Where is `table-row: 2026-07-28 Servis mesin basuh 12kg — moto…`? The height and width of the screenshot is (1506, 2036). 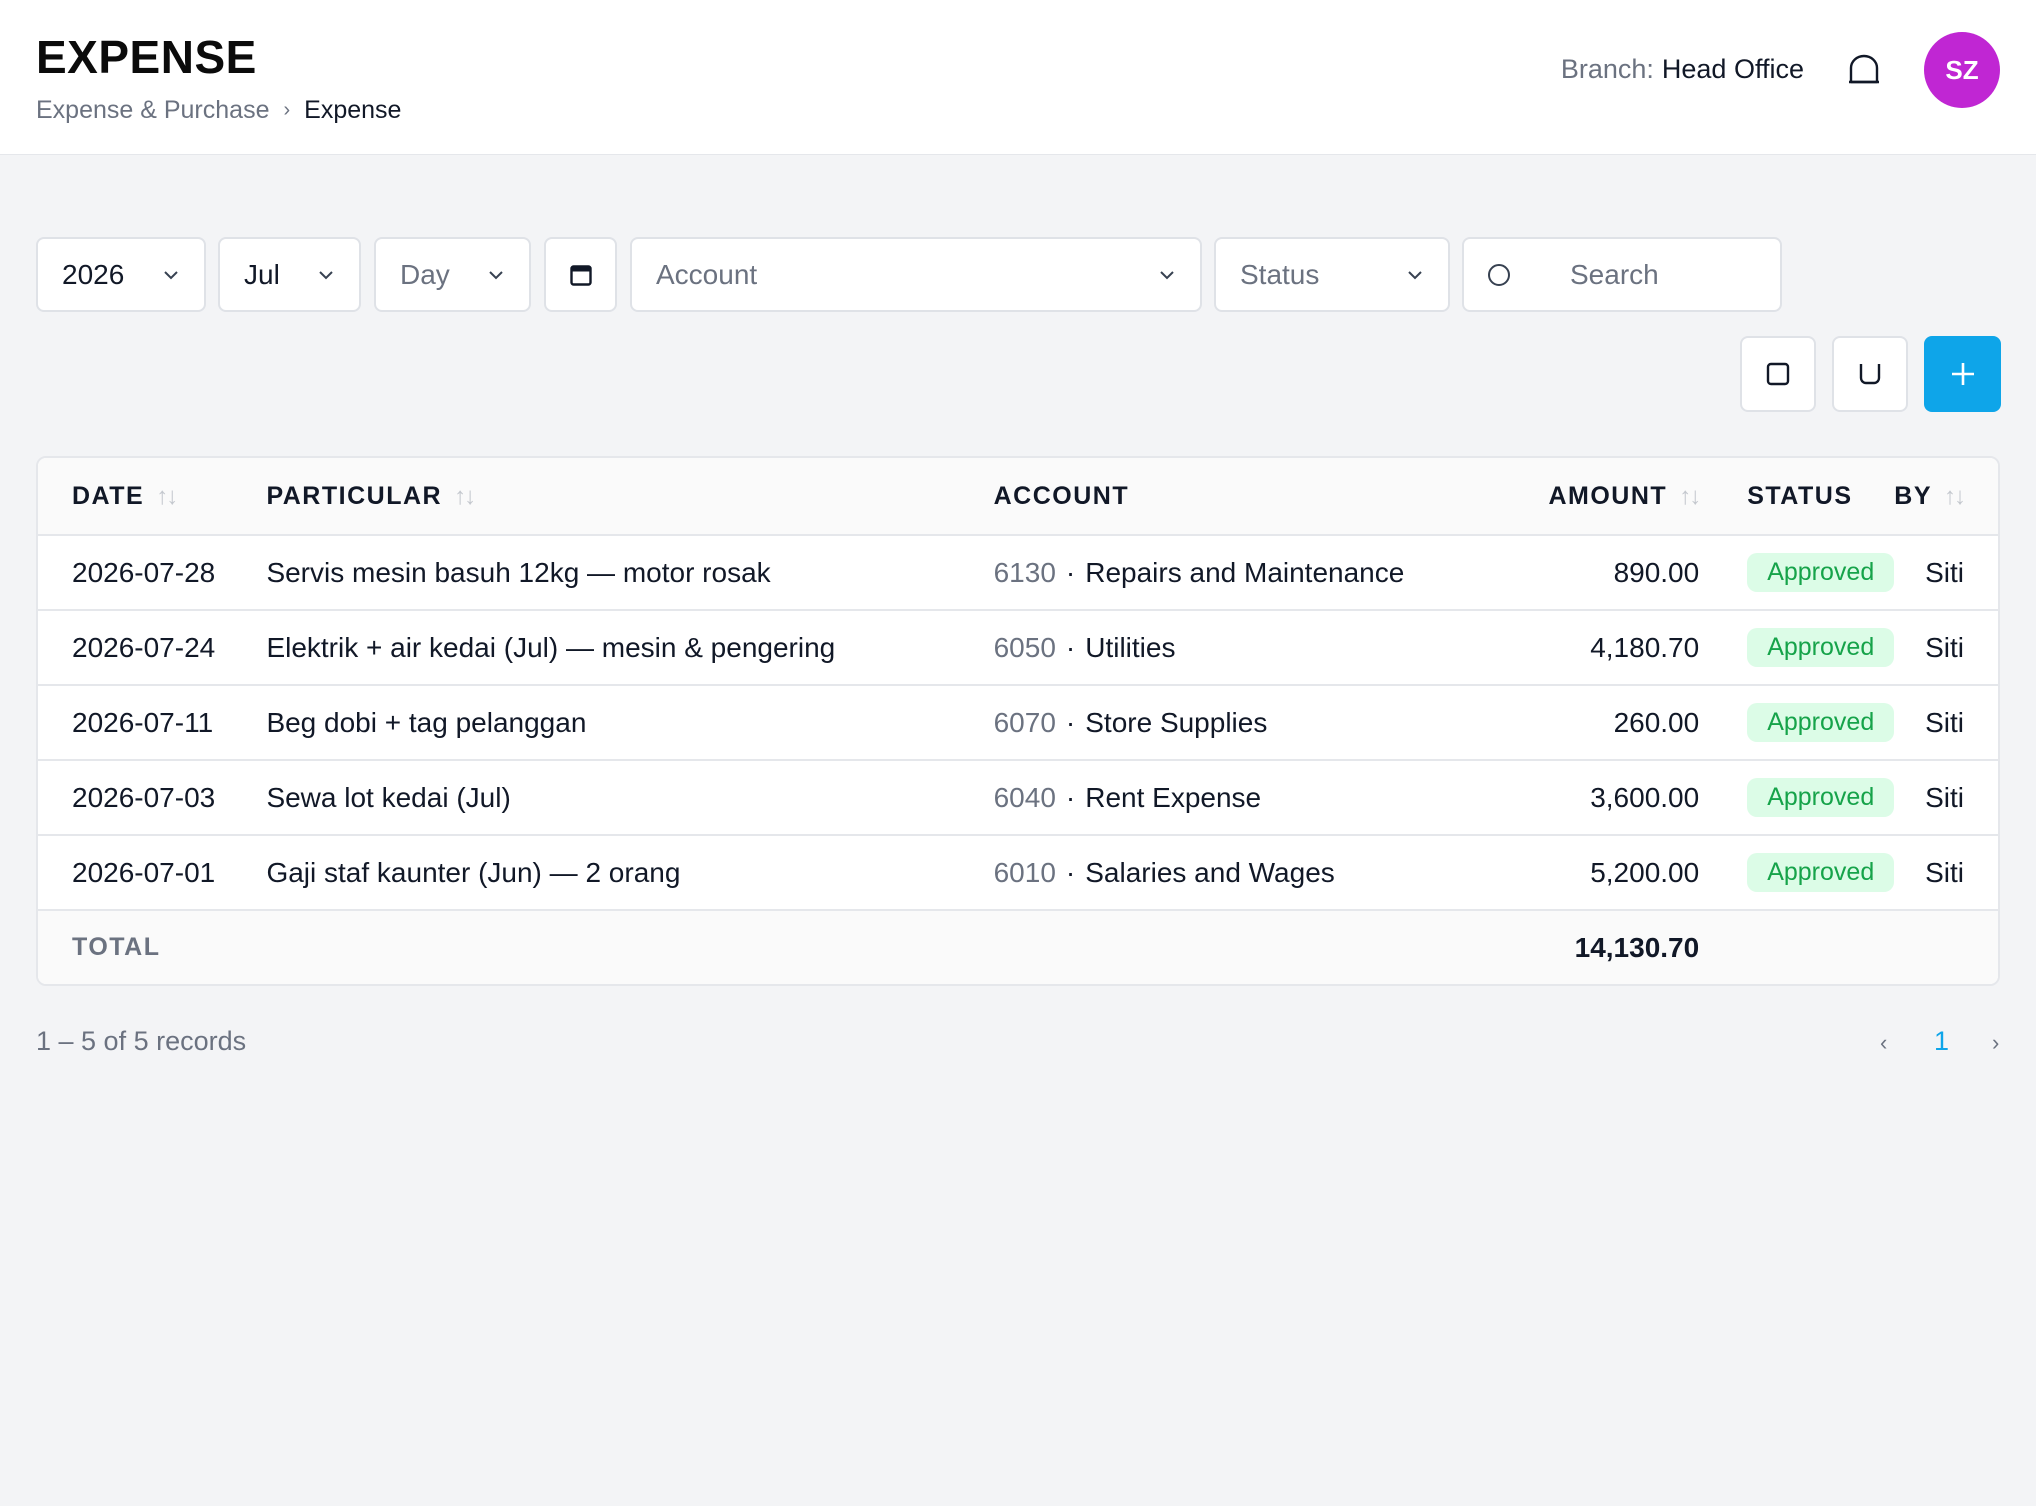
table-row: 2026-07-28 Servis mesin basuh 12kg — moto… is located at coordinates (1018, 573).